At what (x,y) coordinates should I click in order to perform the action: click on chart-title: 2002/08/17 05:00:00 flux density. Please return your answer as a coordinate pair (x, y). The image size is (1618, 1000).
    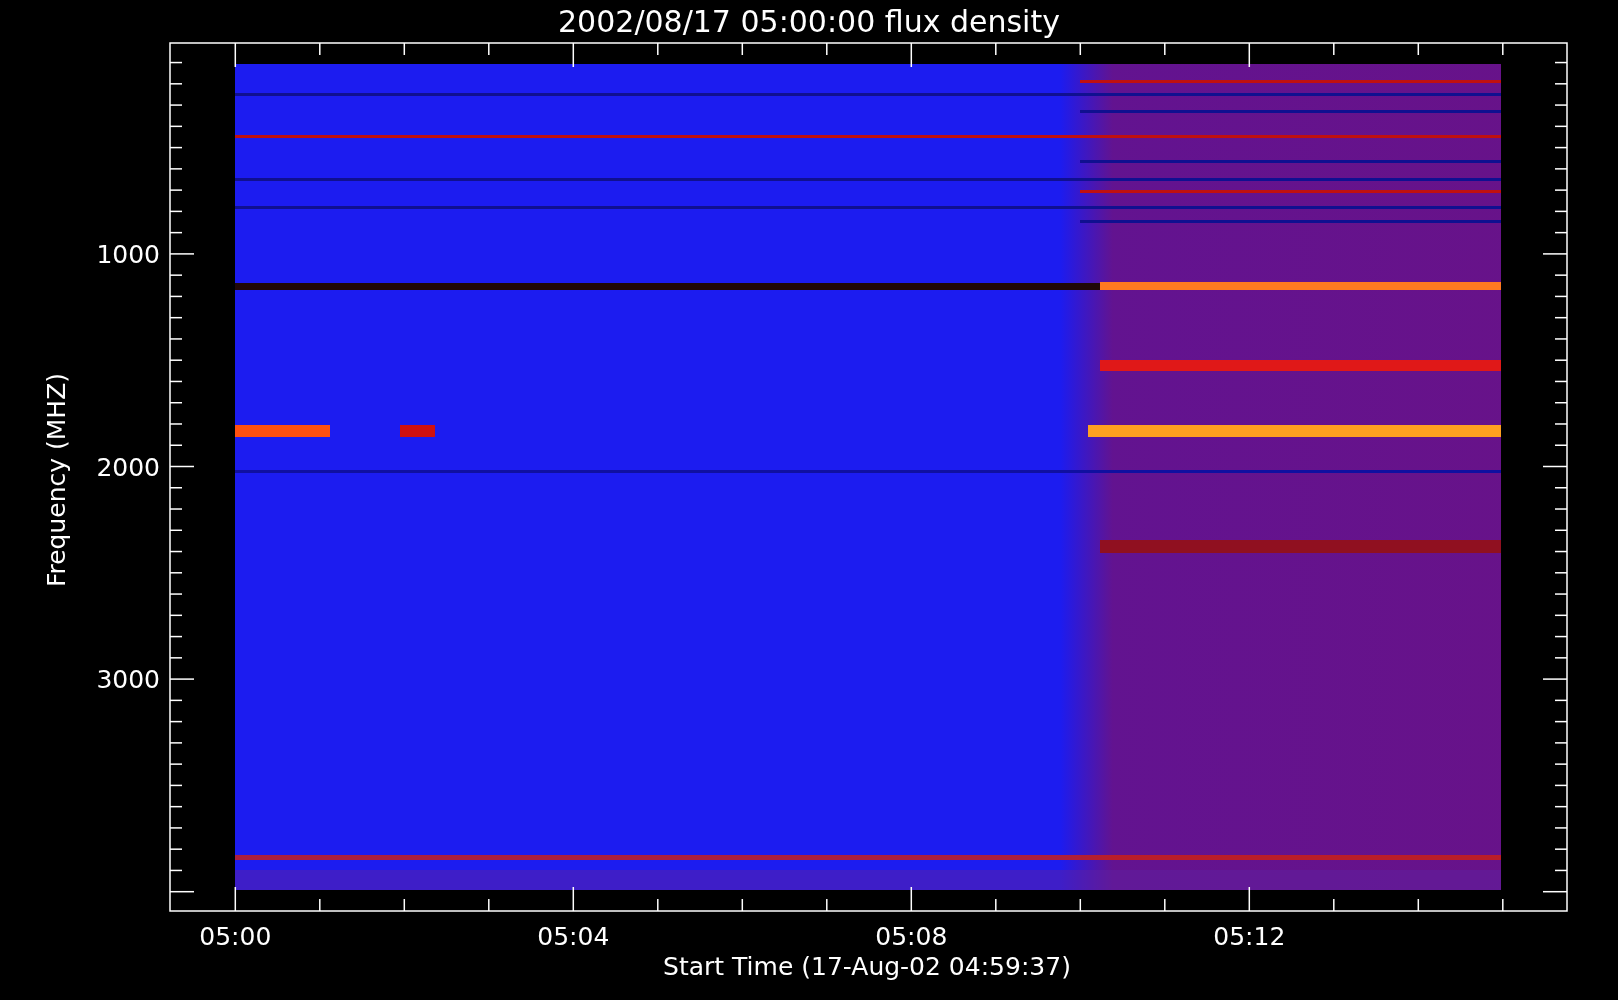
    Looking at the image, I should click on (809, 21).